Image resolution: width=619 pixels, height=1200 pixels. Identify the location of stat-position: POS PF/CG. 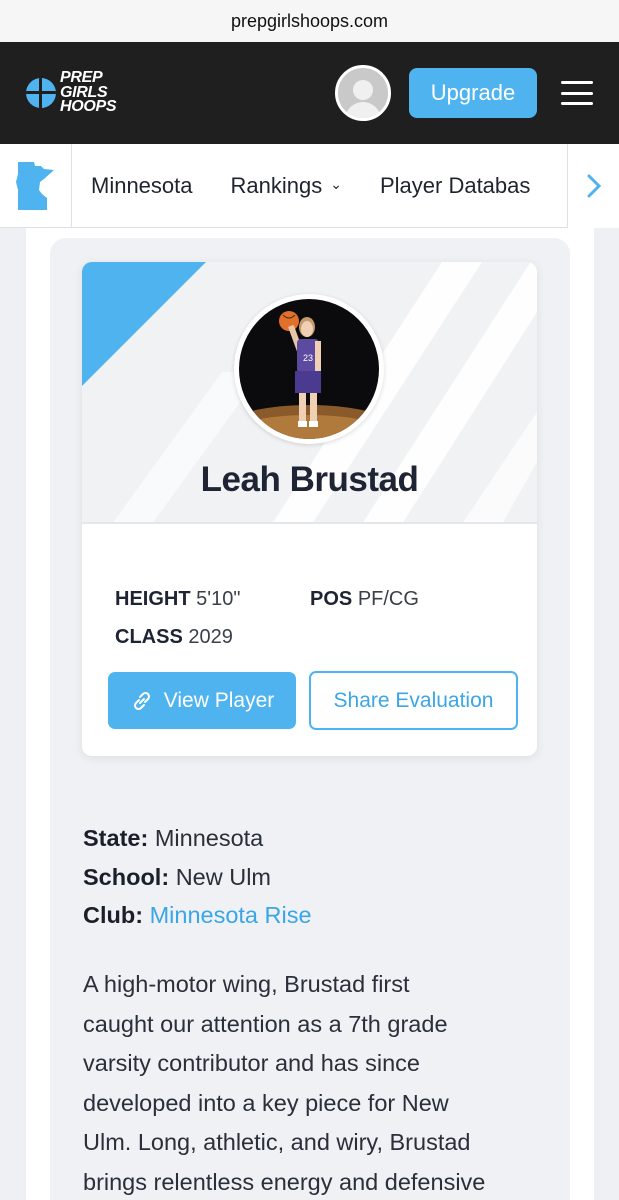
(364, 598).